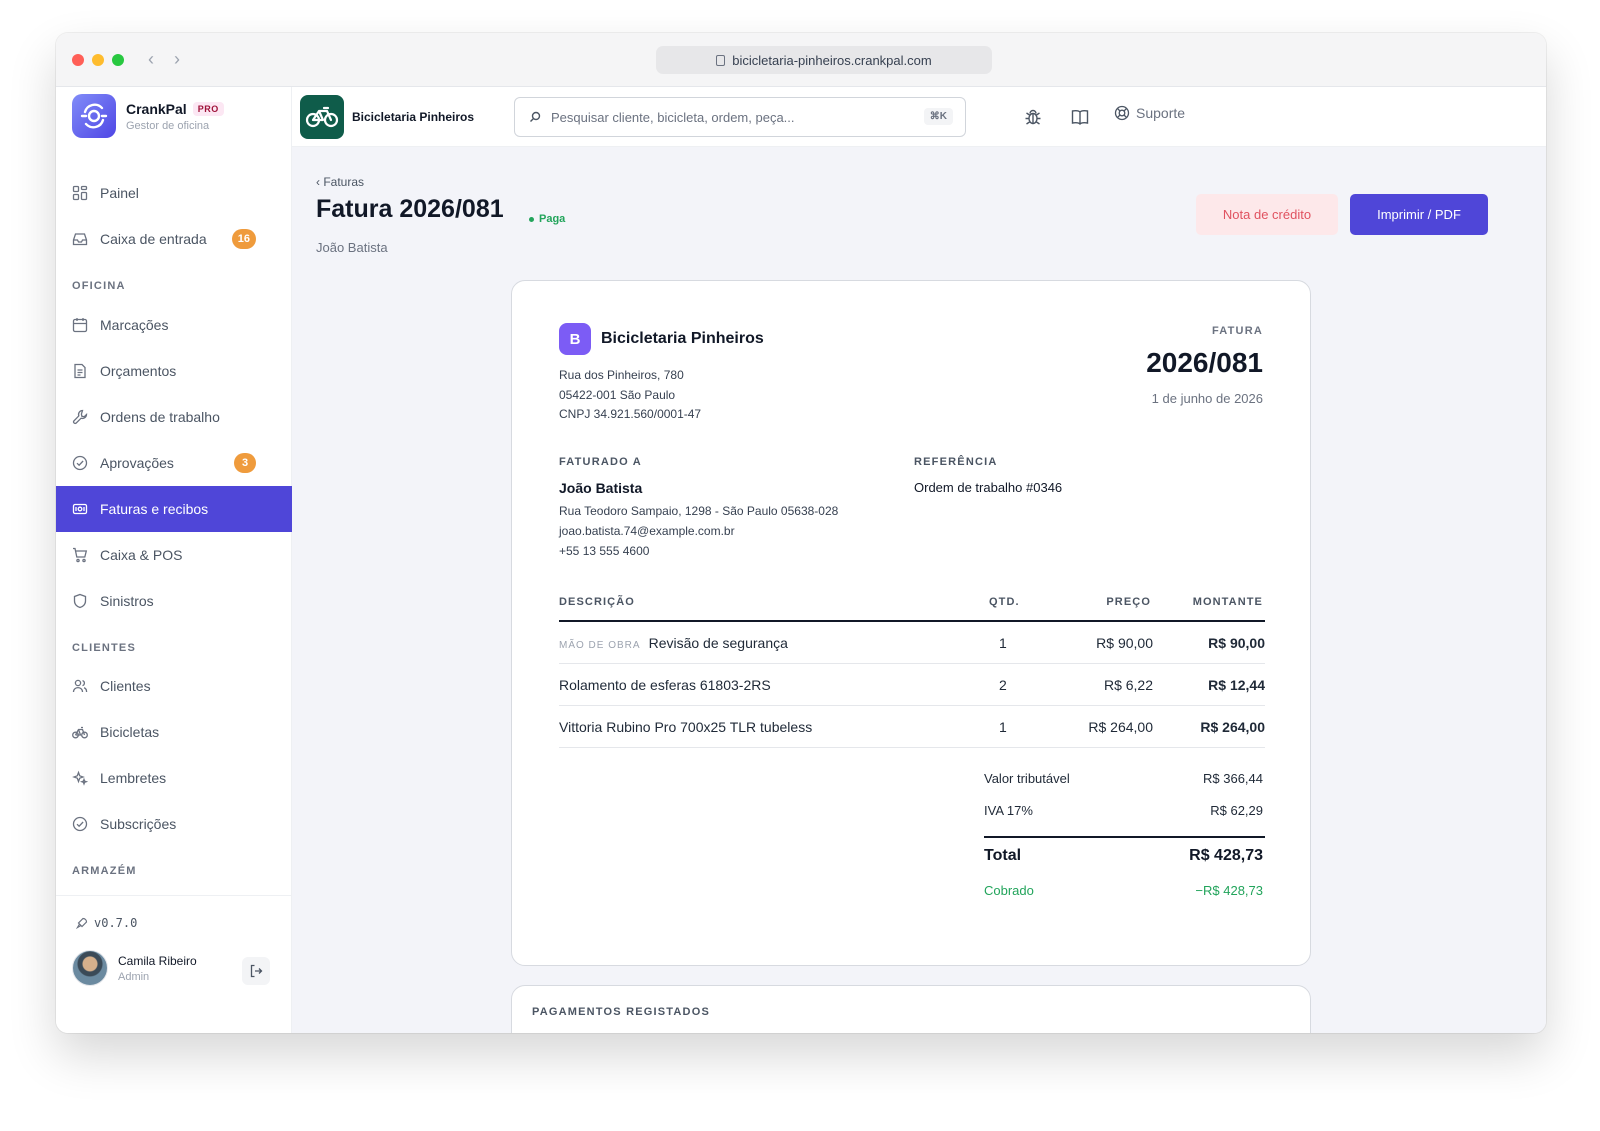  Describe the element at coordinates (911, 1009) in the screenshot. I see `payments-card: PAGAMENTOS REGISTADOS` at that location.